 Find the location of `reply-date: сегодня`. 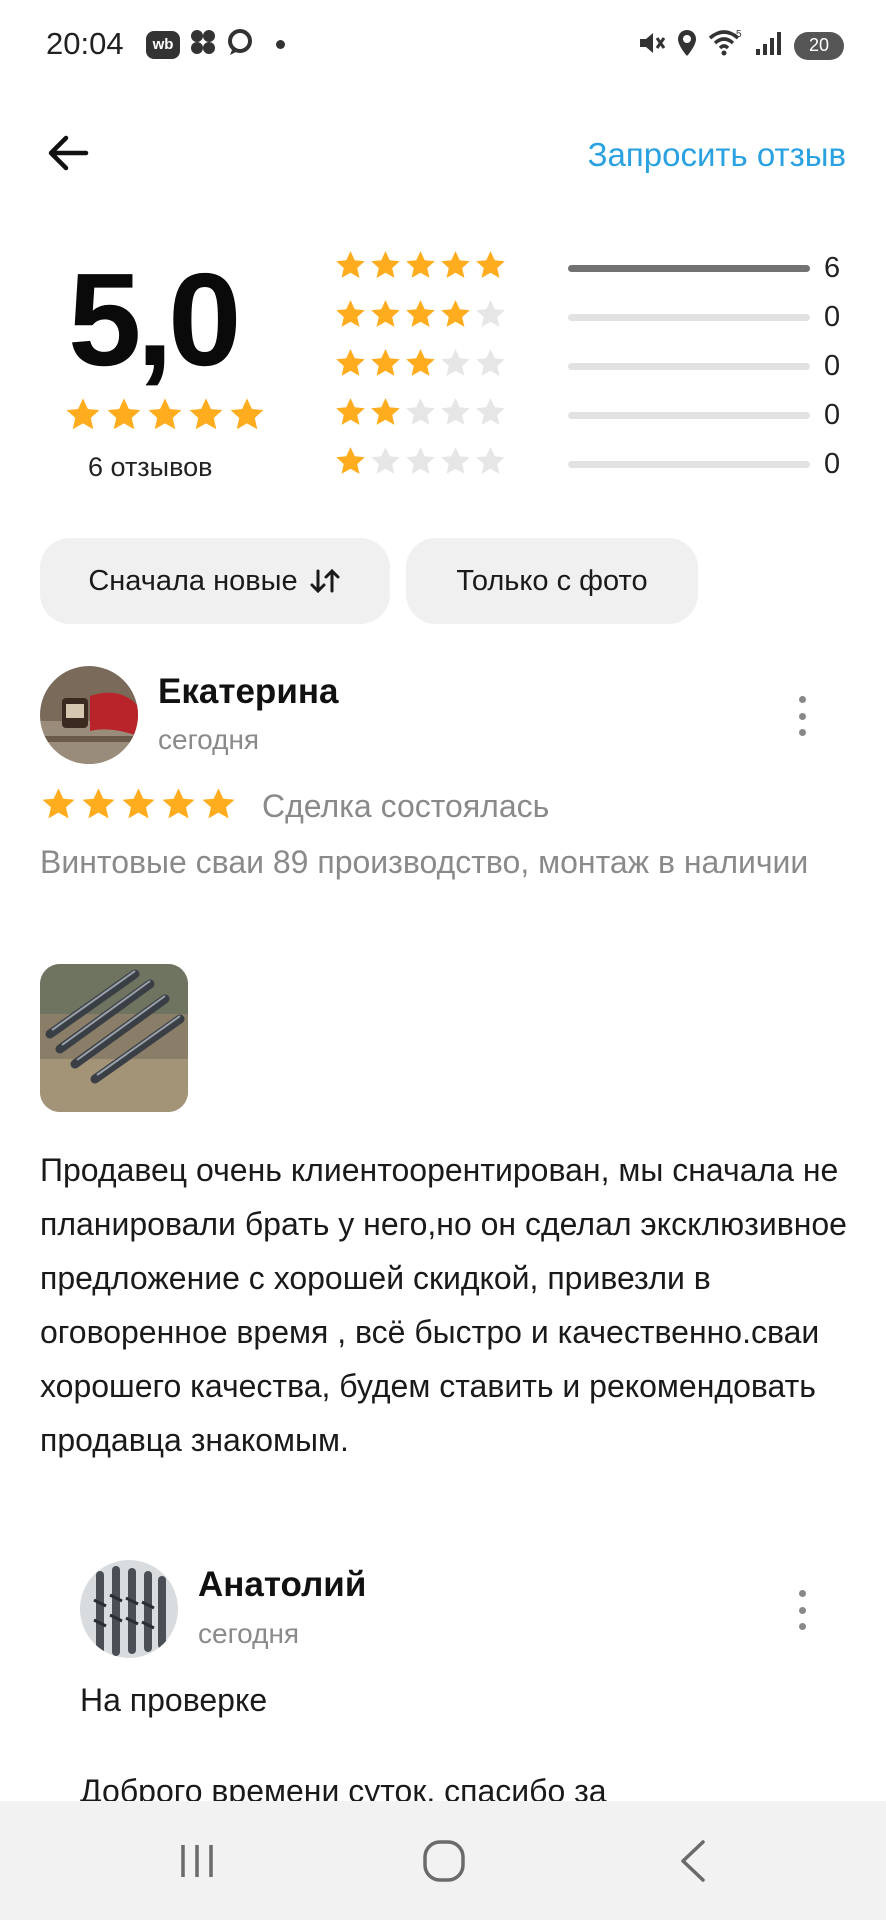

reply-date: сегодня is located at coordinates (249, 1633).